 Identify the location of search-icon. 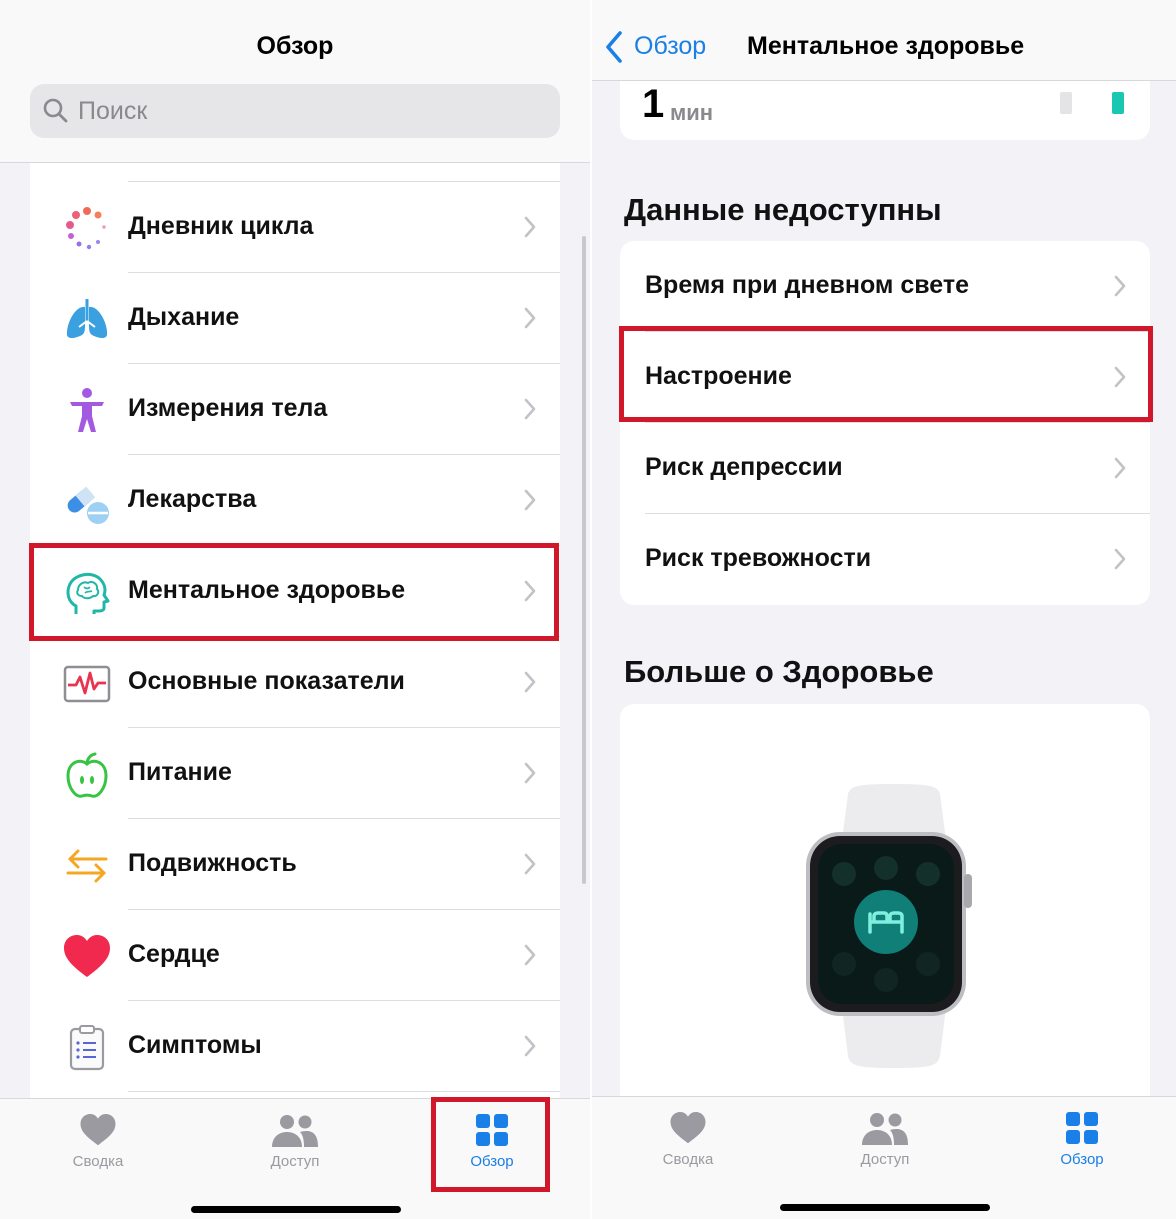
(55, 110).